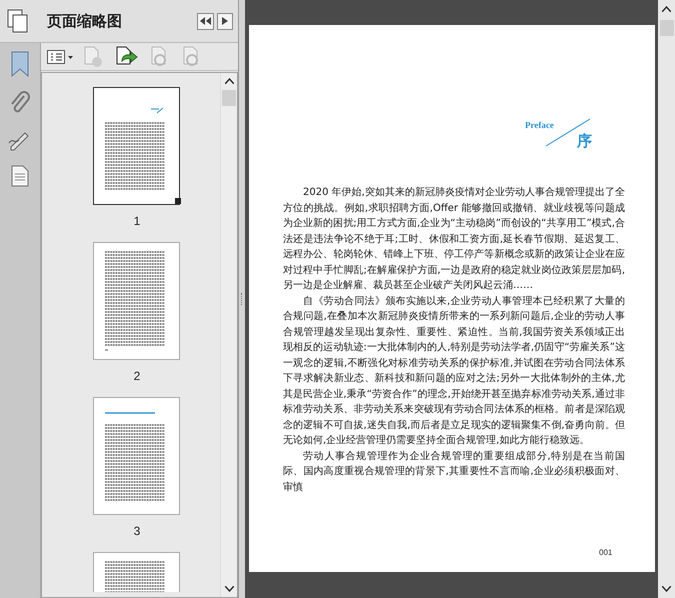  Describe the element at coordinates (137, 531) in the screenshot. I see `page-label: 3` at that location.